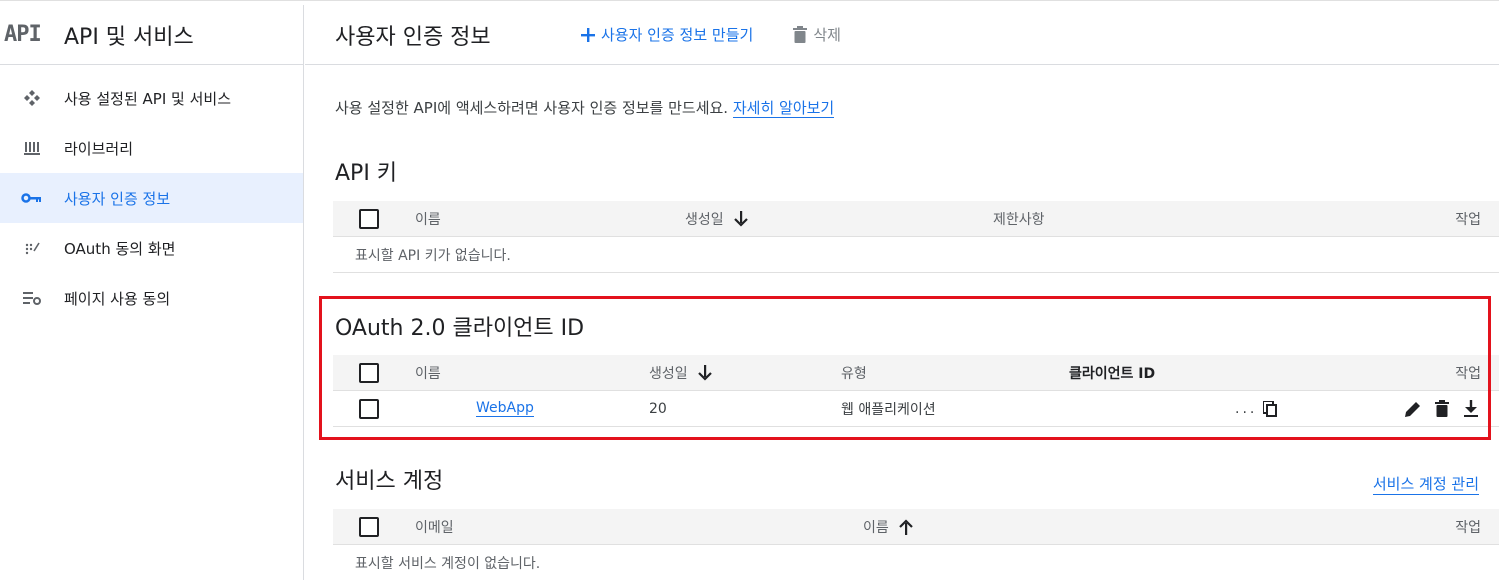 The height and width of the screenshot is (580, 1499). I want to click on sidebar-item-label: OAuth 동의 화면, so click(120, 248).